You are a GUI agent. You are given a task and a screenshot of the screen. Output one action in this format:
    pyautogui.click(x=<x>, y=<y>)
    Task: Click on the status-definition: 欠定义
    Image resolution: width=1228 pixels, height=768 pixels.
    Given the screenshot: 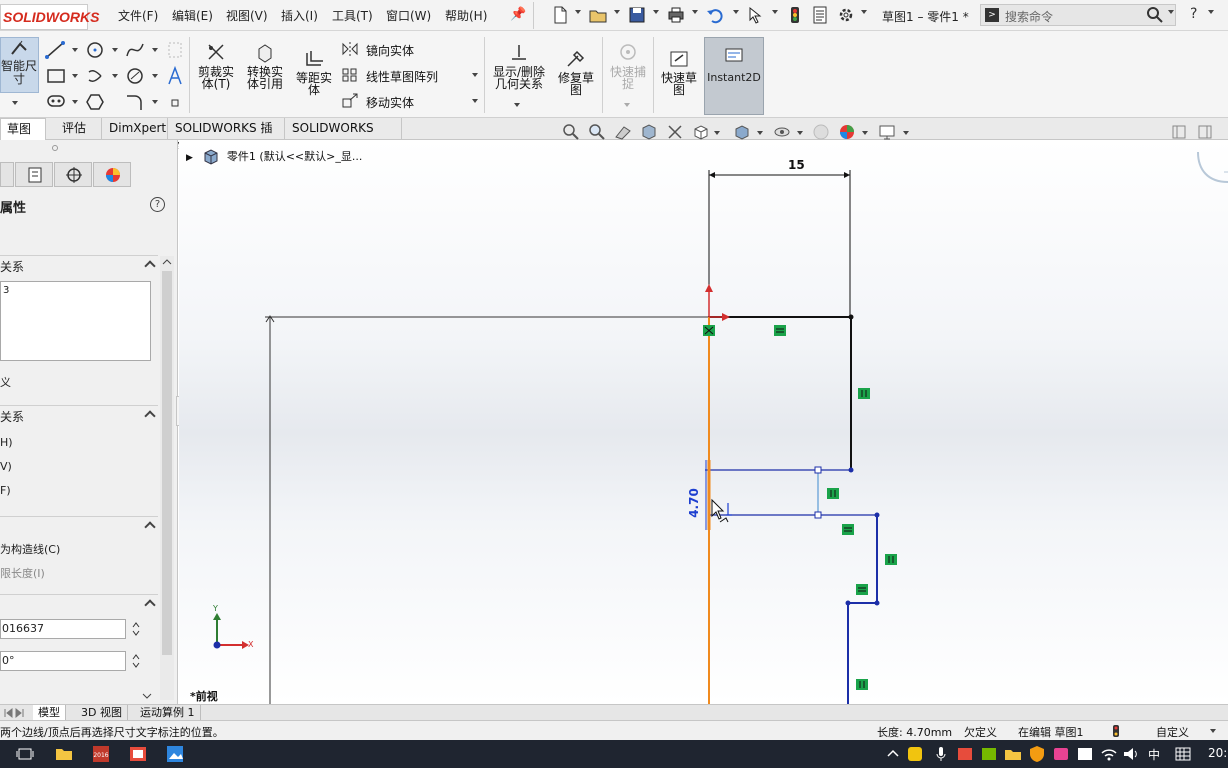 What is the action you would take?
    pyautogui.click(x=980, y=732)
    